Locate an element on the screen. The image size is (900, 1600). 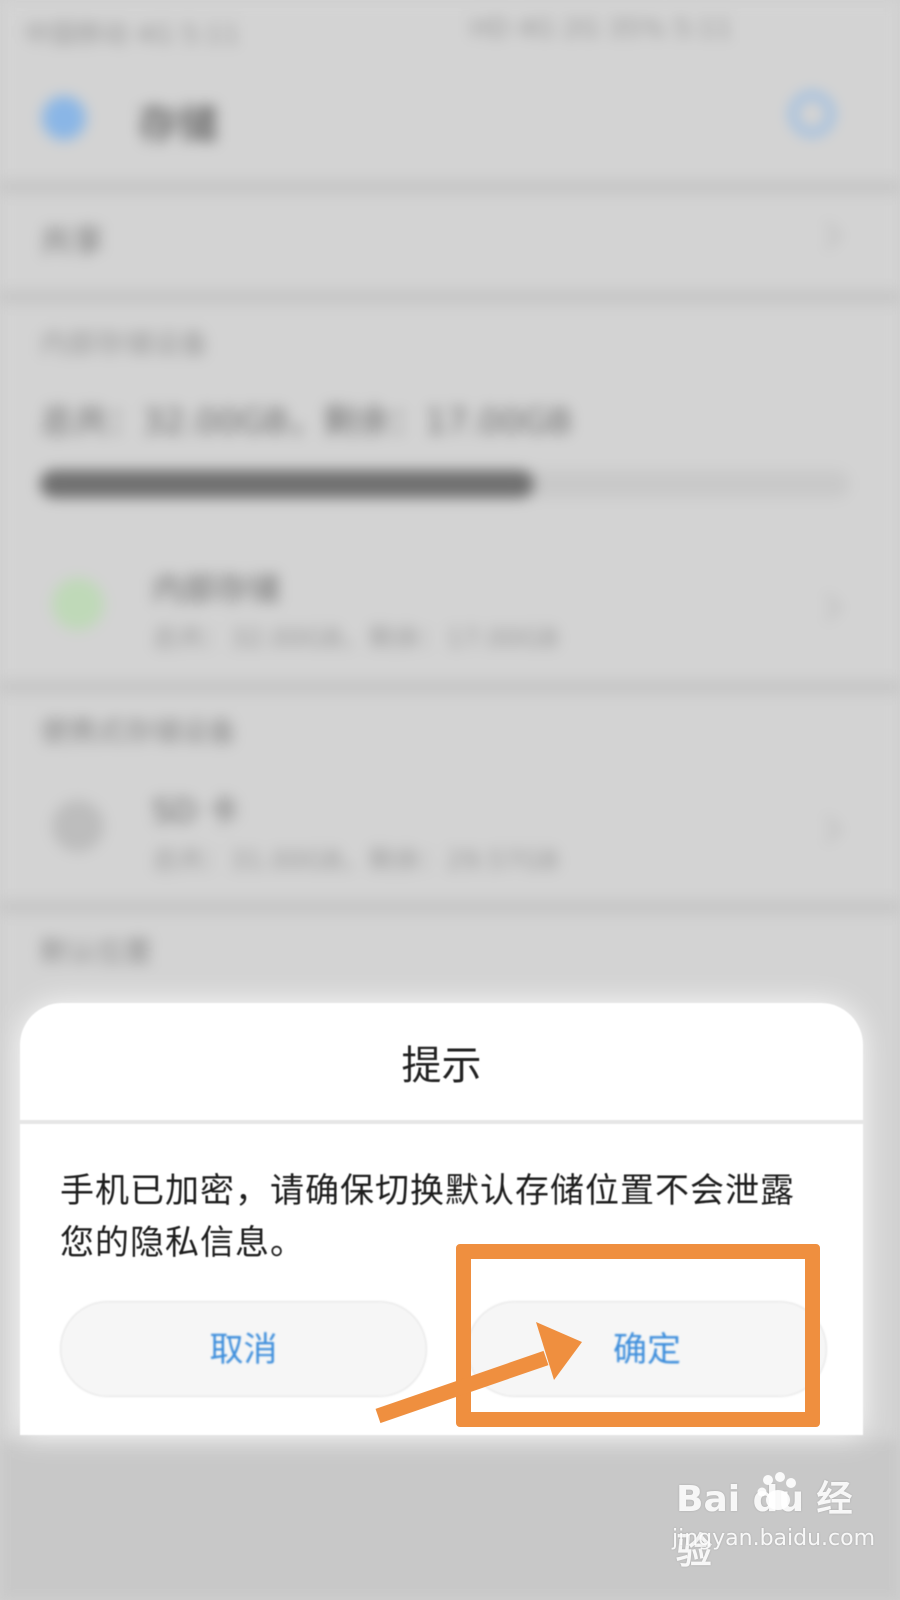
storage-usage-fill is located at coordinates (287, 484).